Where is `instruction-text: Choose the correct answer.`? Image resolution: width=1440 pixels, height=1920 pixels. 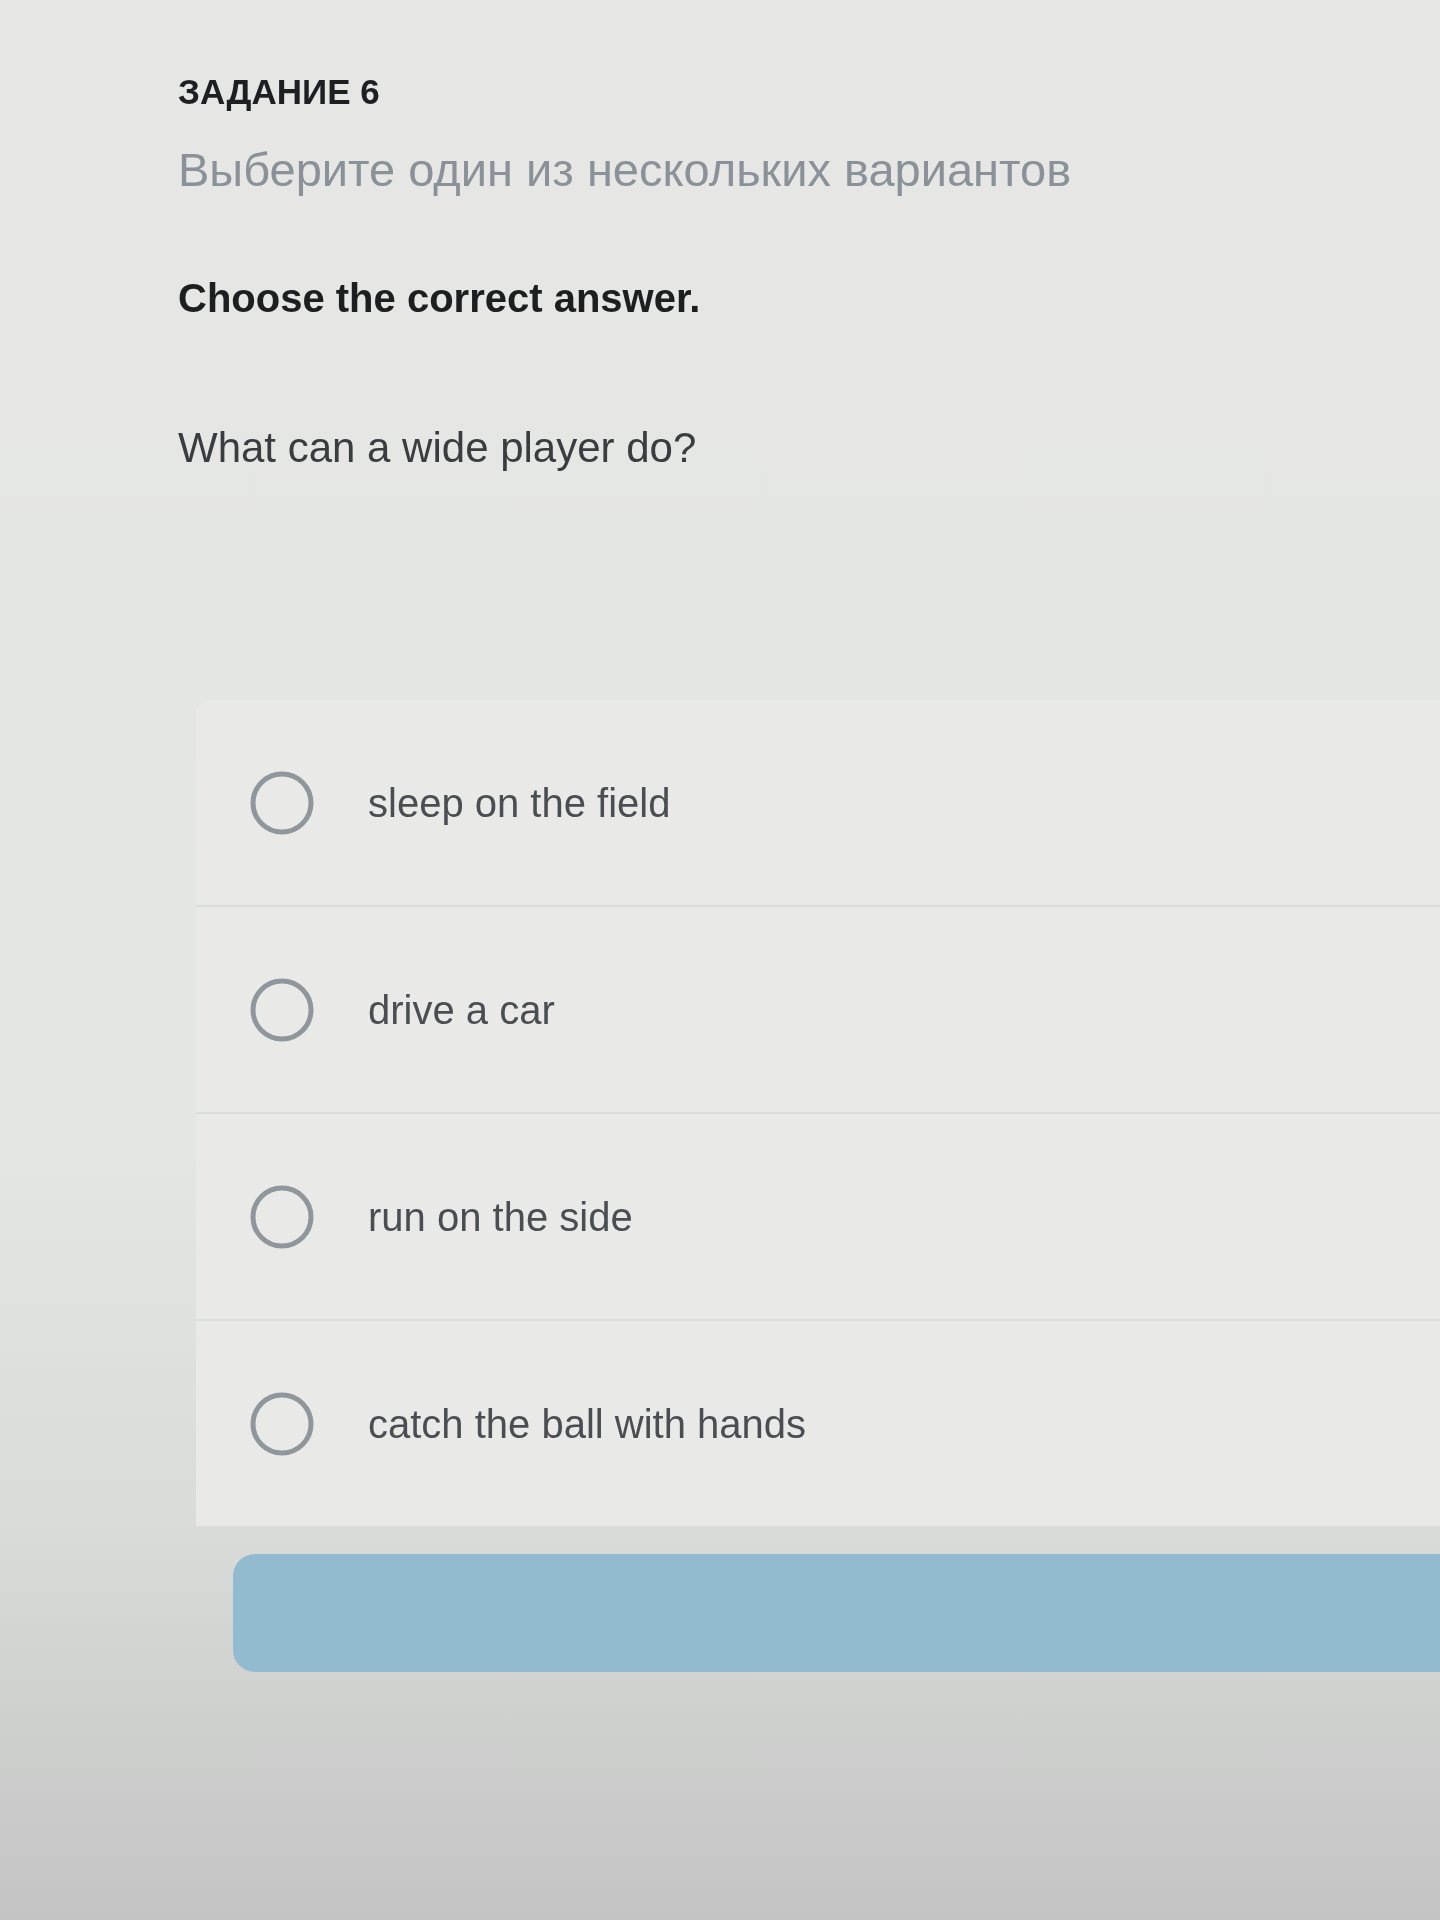
instruction-text: Choose the correct answer. is located at coordinates (439, 298).